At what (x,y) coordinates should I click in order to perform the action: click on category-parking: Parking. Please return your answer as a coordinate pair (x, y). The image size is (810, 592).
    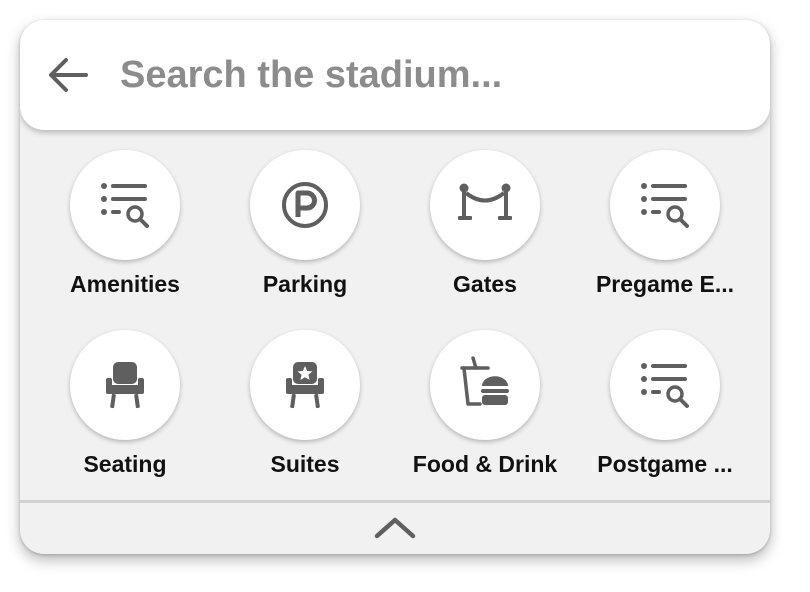
    Looking at the image, I should click on (305, 230).